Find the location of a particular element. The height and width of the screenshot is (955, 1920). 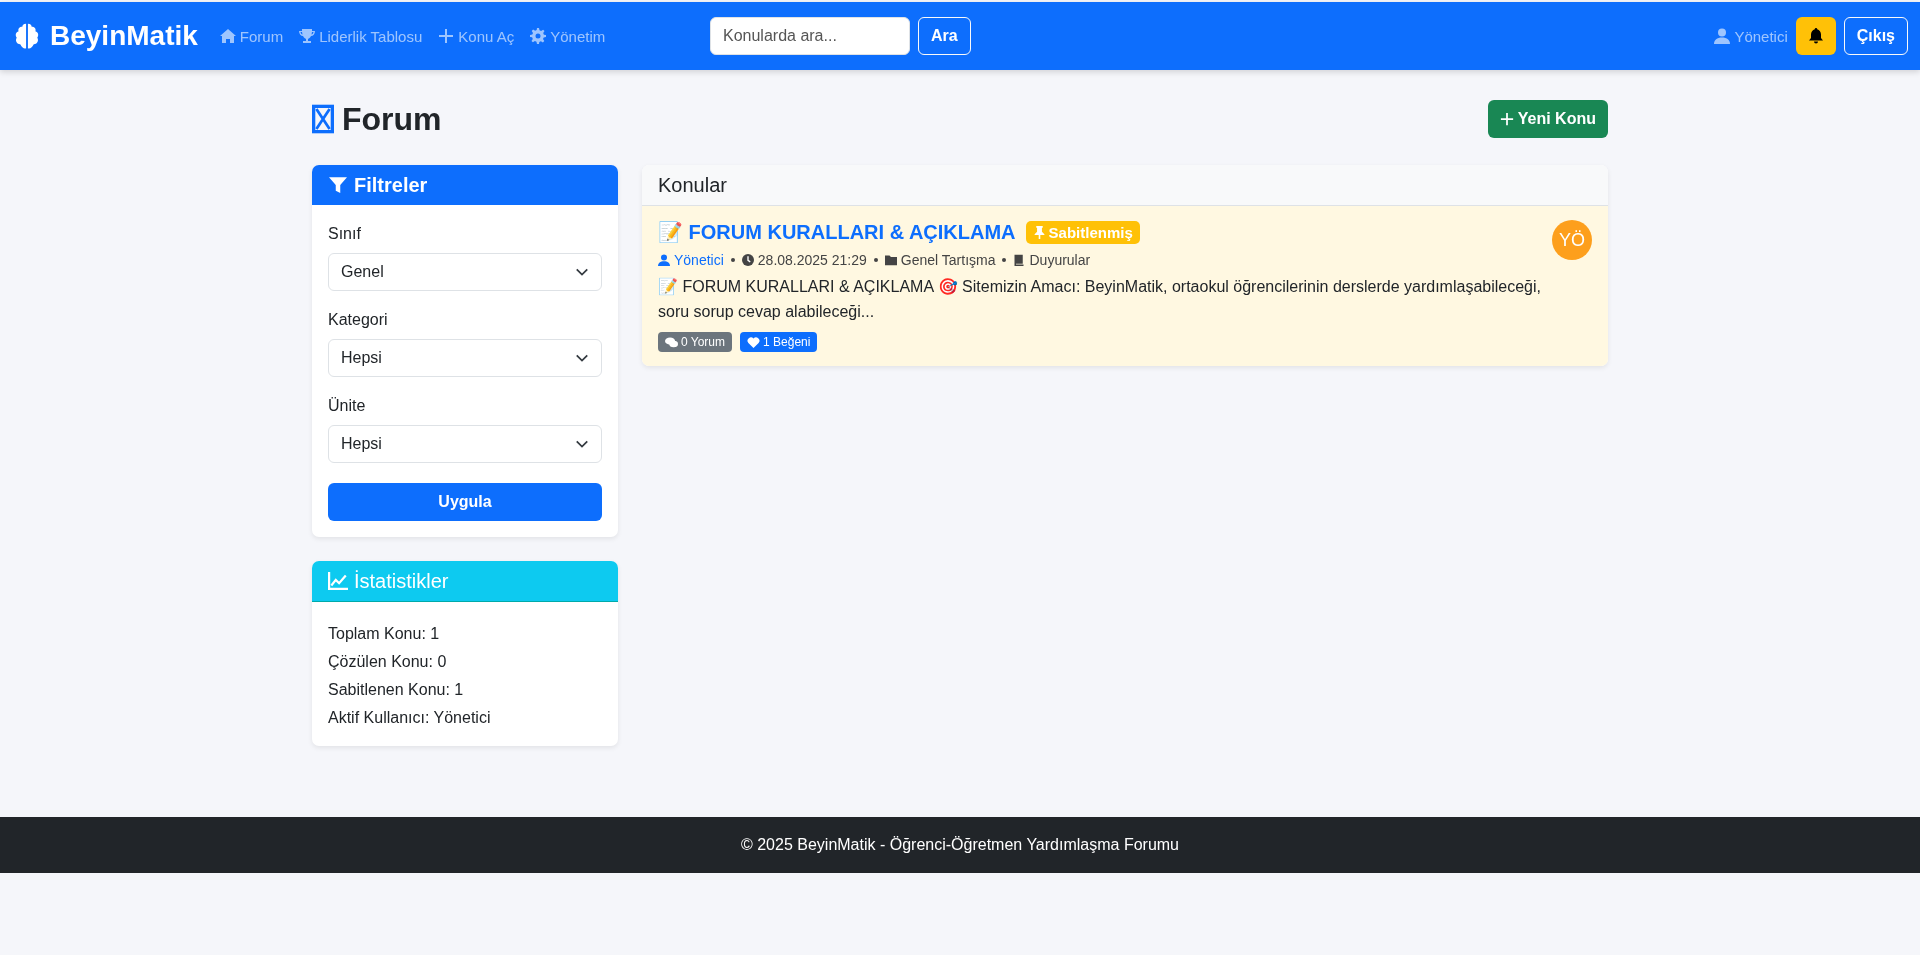

pin-icon is located at coordinates (1039, 232).